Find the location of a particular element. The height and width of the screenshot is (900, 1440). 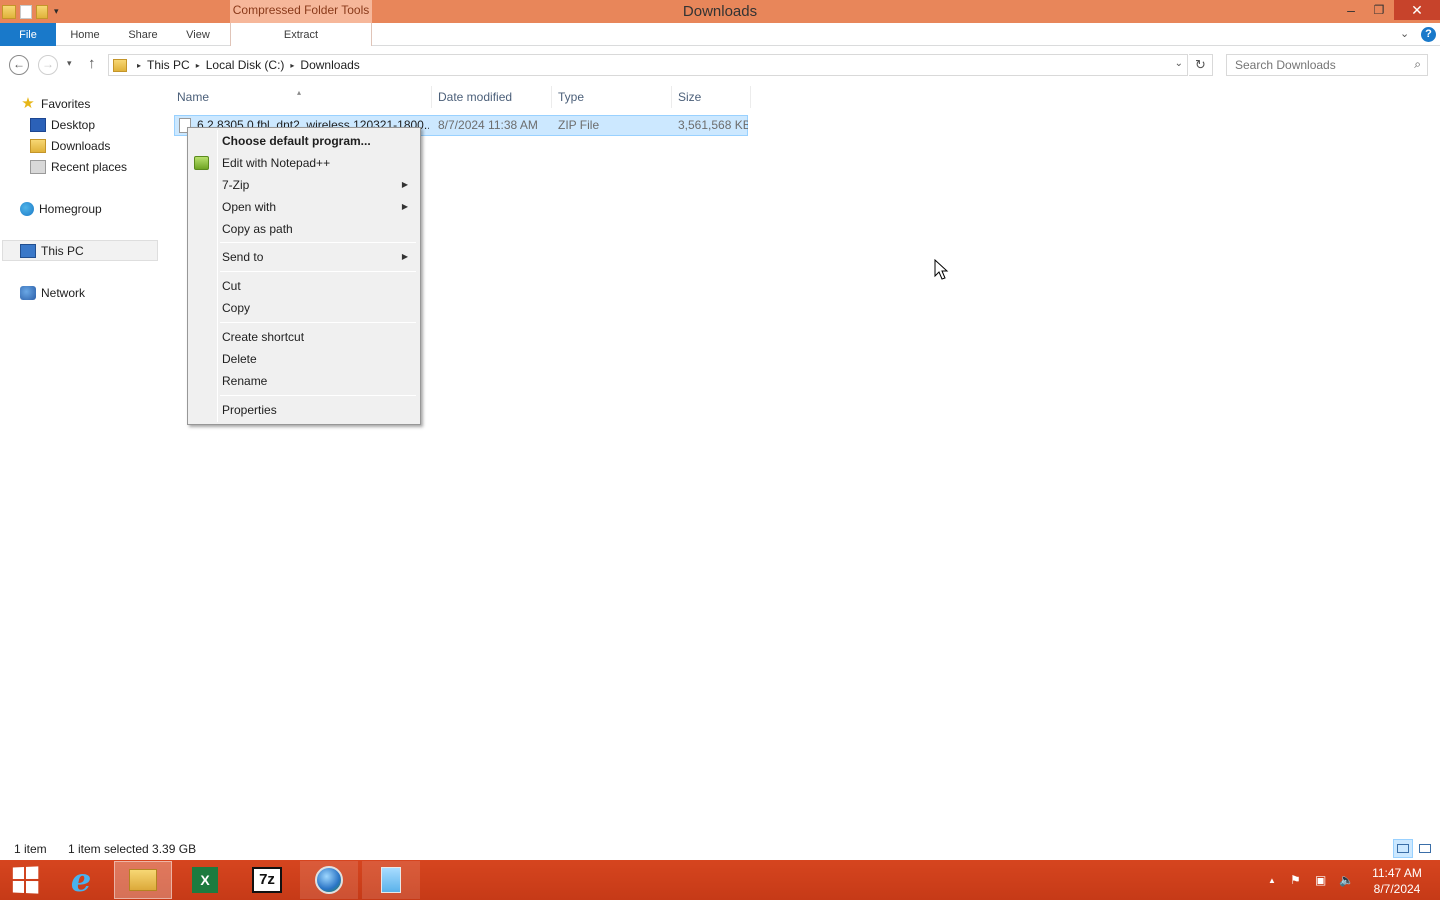

window-title: Downloads is located at coordinates (720, 11).